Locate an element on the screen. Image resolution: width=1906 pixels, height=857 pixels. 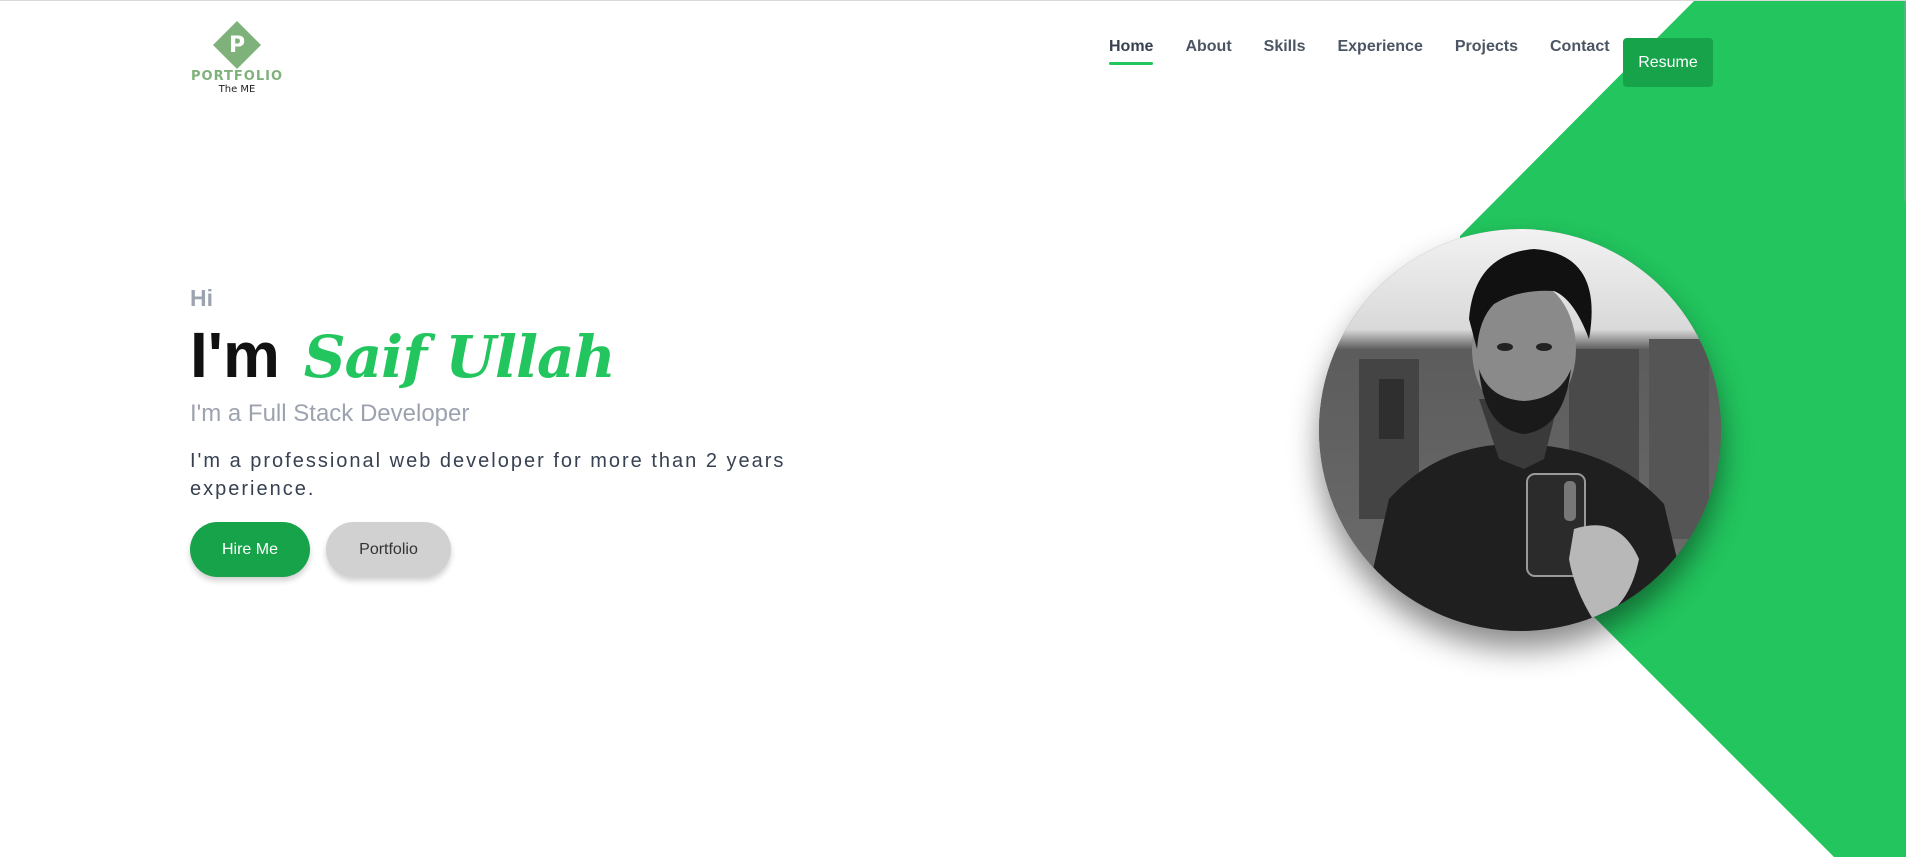
profile-photo is located at coordinates (1520, 430).